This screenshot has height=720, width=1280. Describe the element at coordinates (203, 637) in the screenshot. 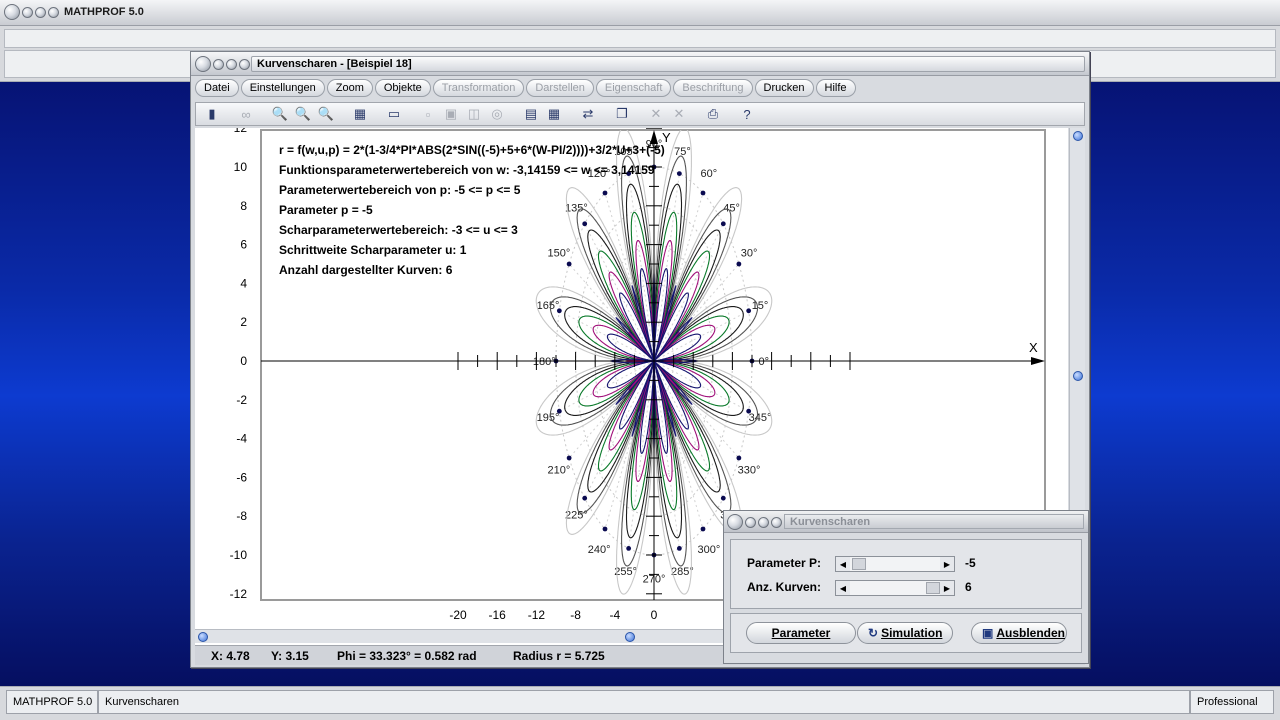

I see `scroll-left-knob` at that location.